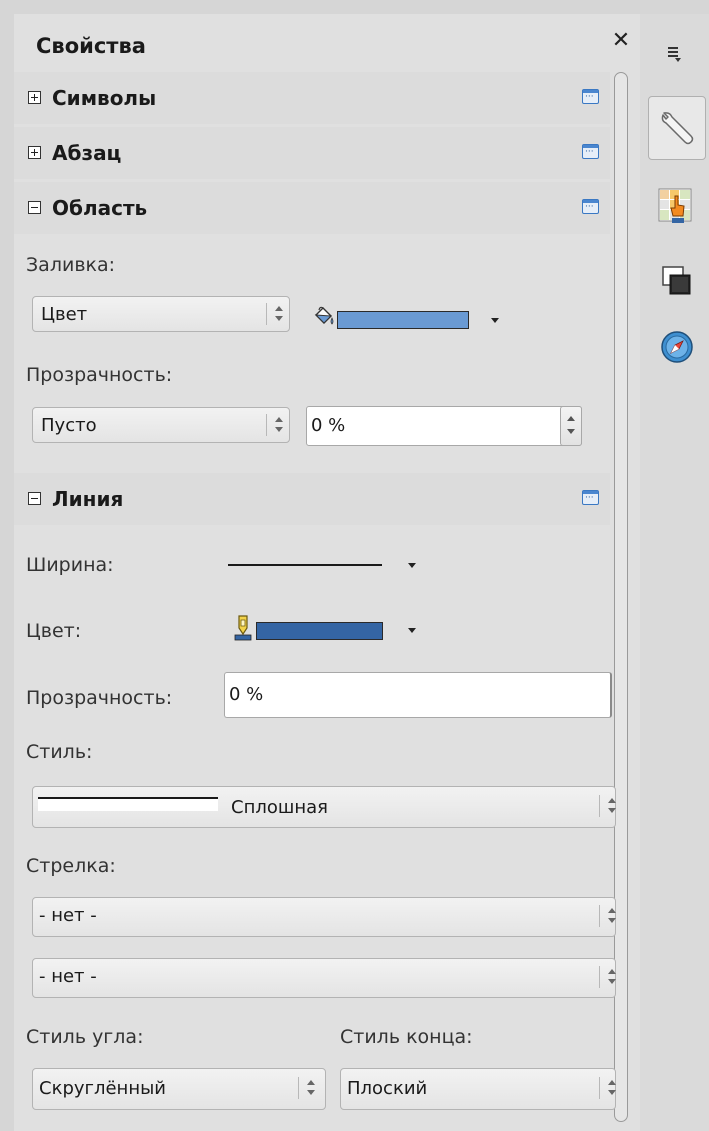 Image resolution: width=709 pixels, height=1131 pixels. Describe the element at coordinates (161, 425) in the screenshot. I see `transparency-type-select: Пусто` at that location.